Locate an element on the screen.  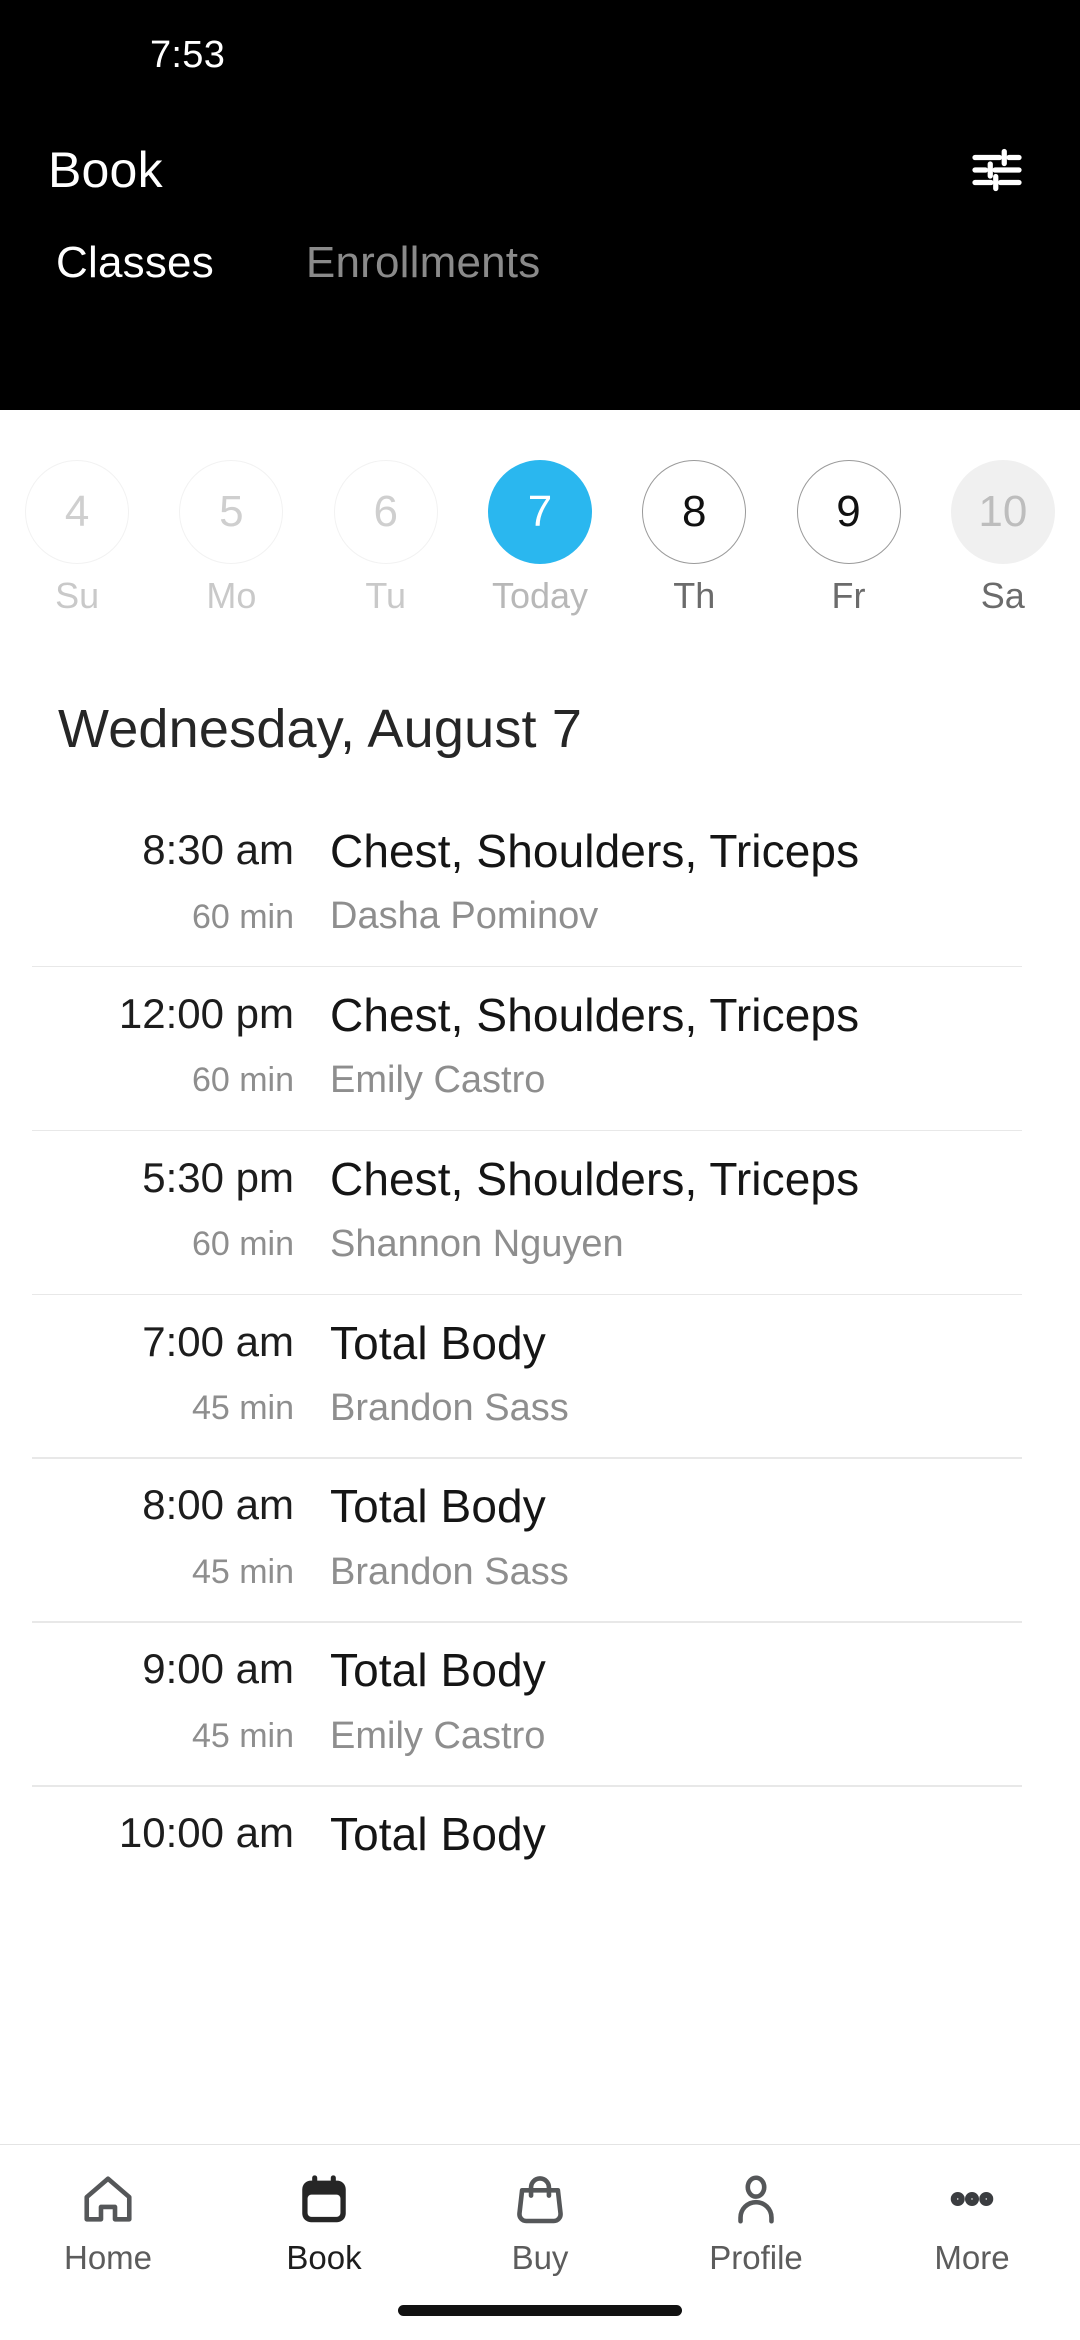
class-time-column: 12:00 pm 60 min is located at coordinates (190, 1044).